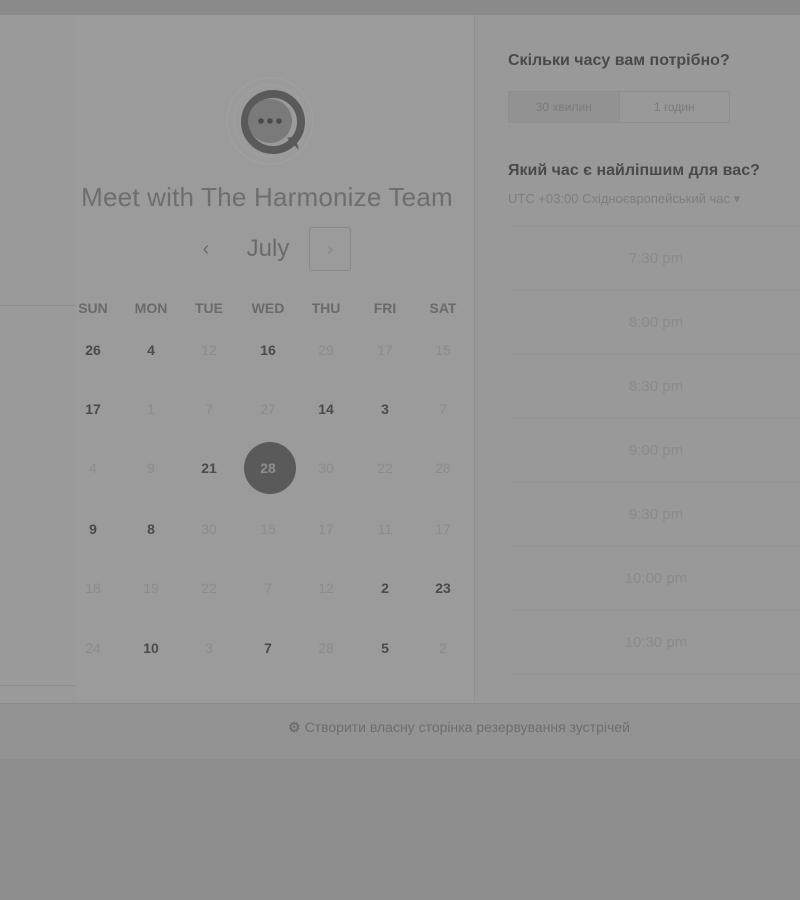 This screenshot has height=900, width=800. I want to click on calendar-day: 27, so click(268, 409).